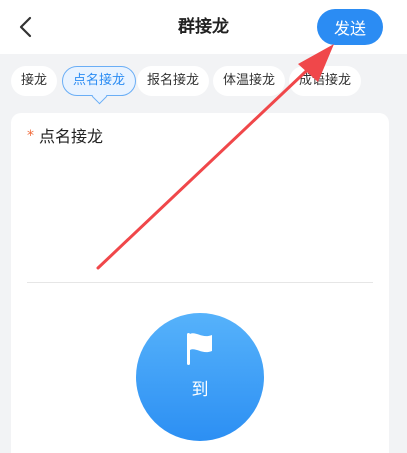  I want to click on tab-roll-call: 点名接龙, so click(99, 85).